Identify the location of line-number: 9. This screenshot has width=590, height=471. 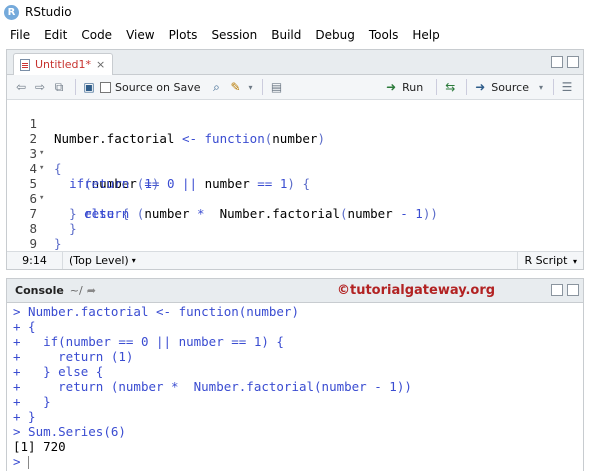
(33, 243).